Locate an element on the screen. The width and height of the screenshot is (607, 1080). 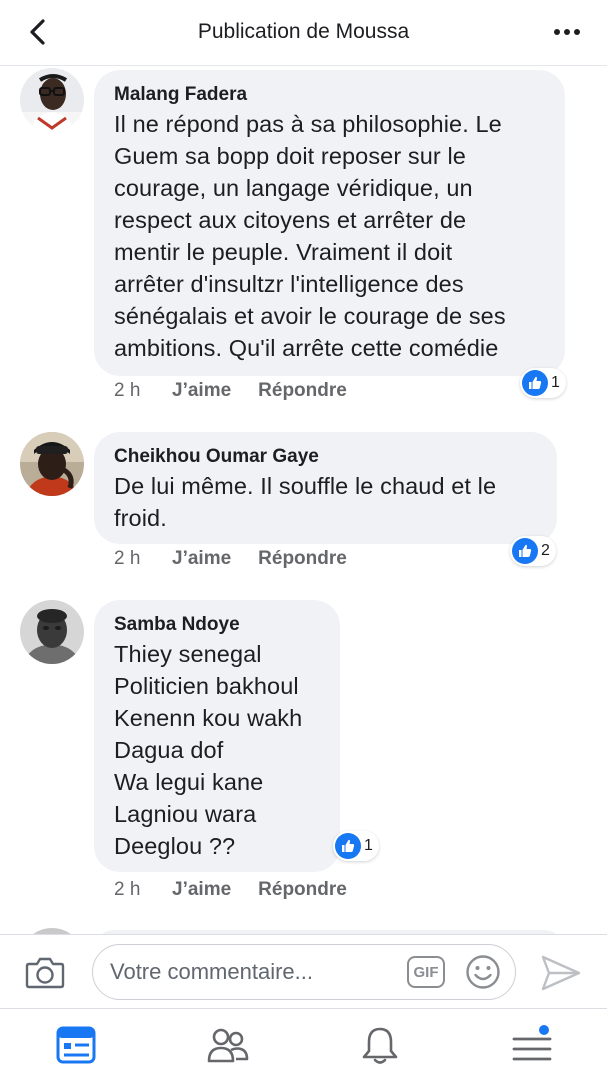
comment-author: Samba Ndoye is located at coordinates (217, 625).